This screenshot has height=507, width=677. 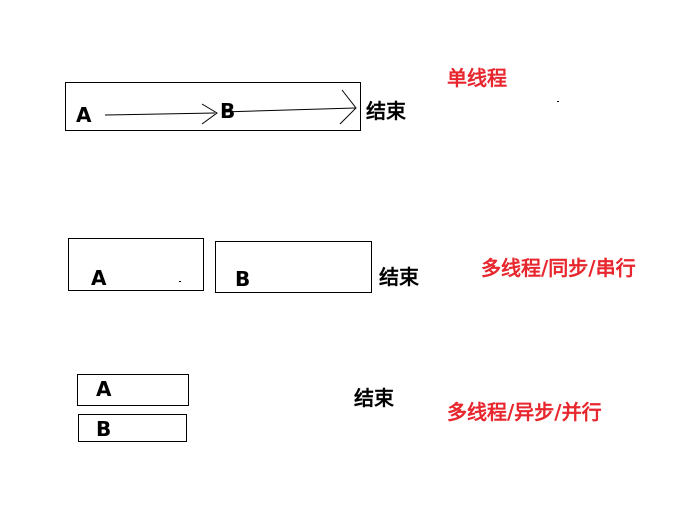 I want to click on arrow-b-to-end-line, so click(x=288, y=110).